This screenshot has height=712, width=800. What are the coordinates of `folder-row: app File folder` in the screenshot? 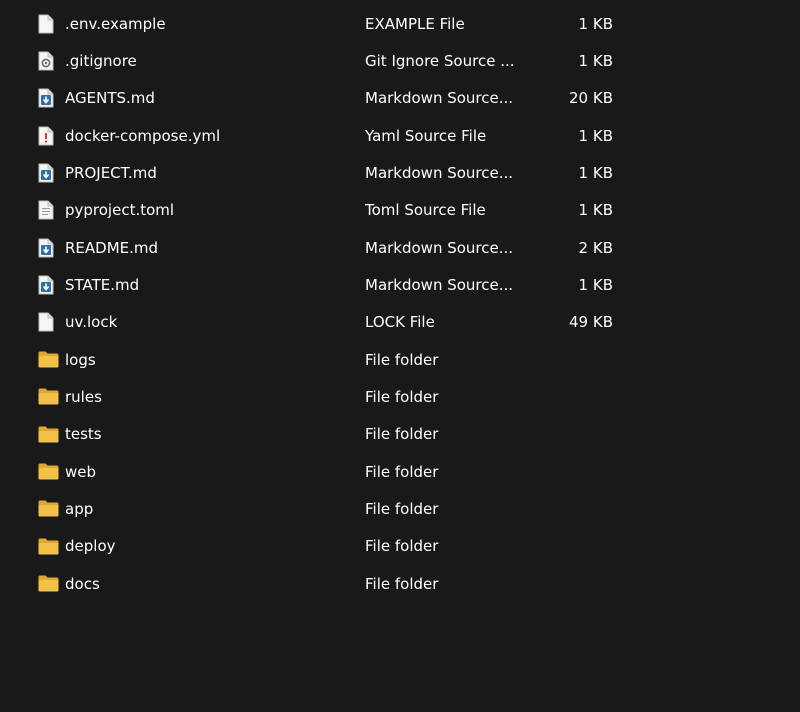 It's located at (400, 508).